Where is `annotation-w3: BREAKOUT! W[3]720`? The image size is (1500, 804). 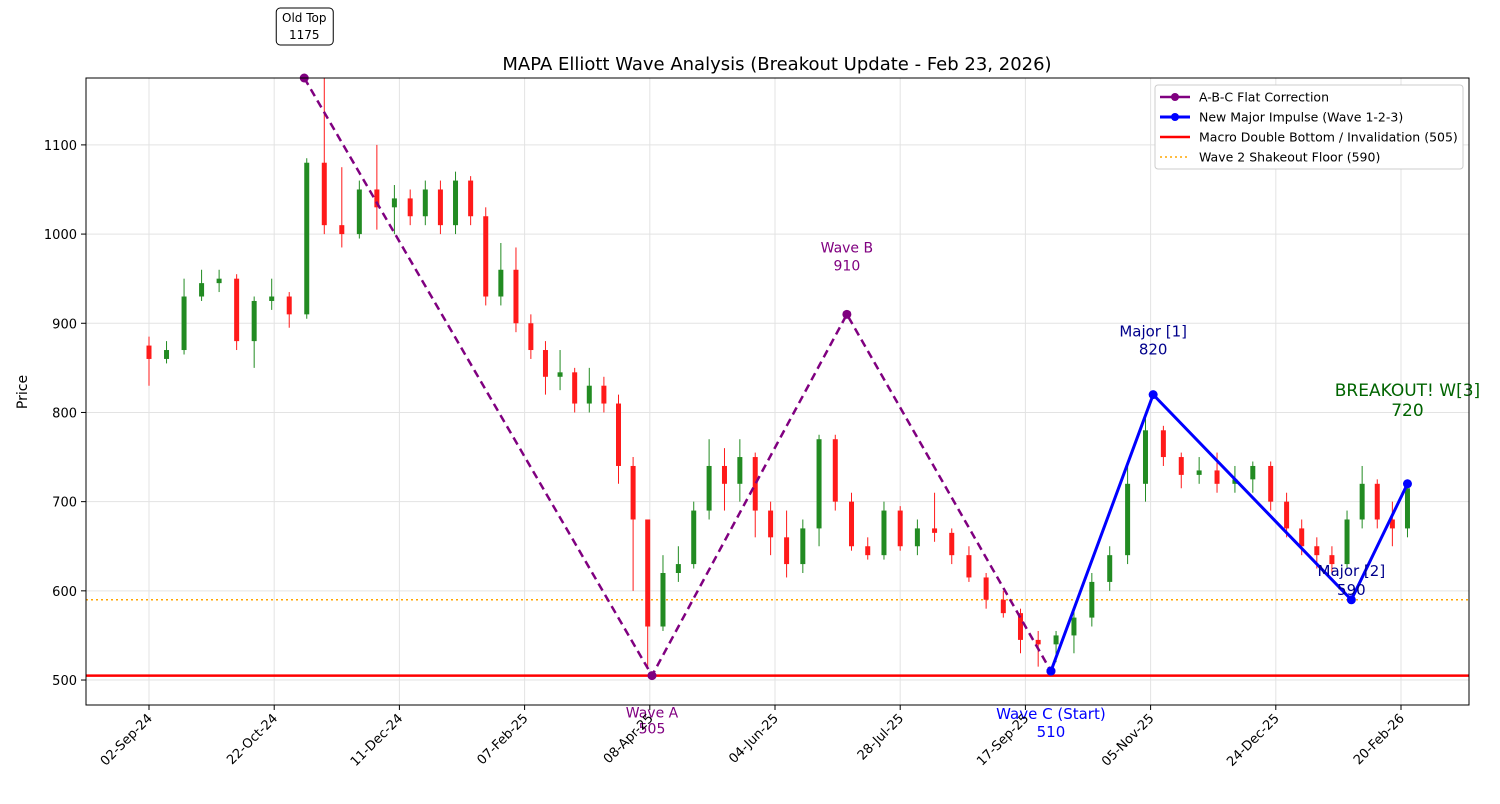 annotation-w3: BREAKOUT! W[3]720 is located at coordinates (1407, 401).